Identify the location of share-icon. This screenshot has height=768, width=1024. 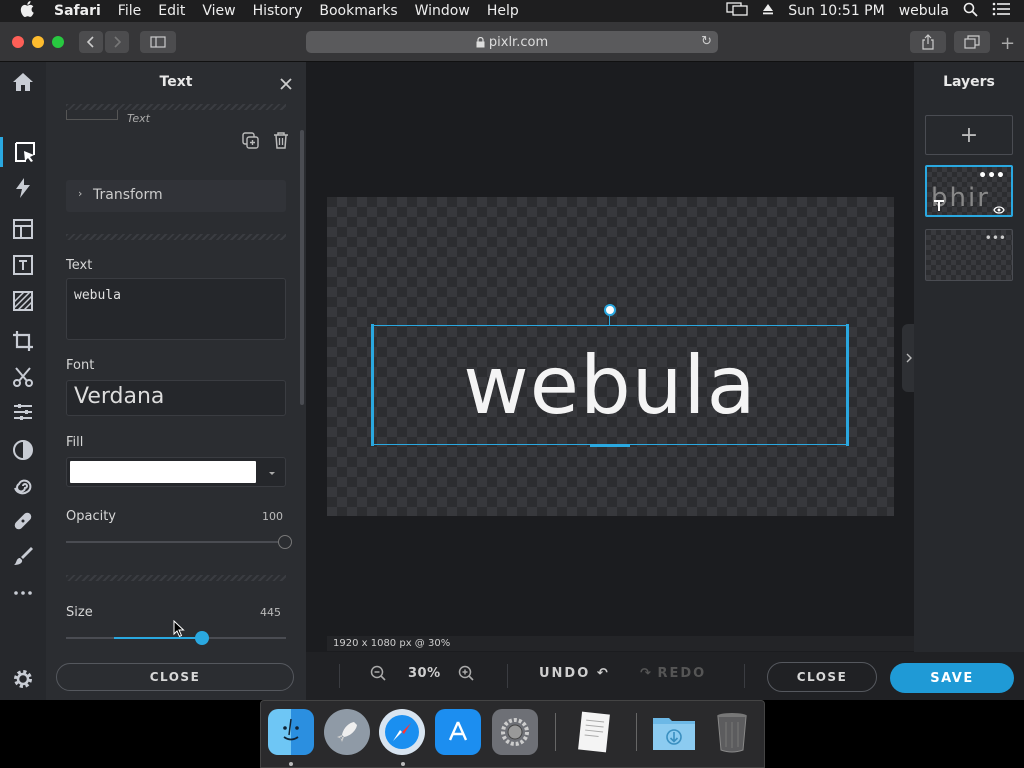
(928, 42).